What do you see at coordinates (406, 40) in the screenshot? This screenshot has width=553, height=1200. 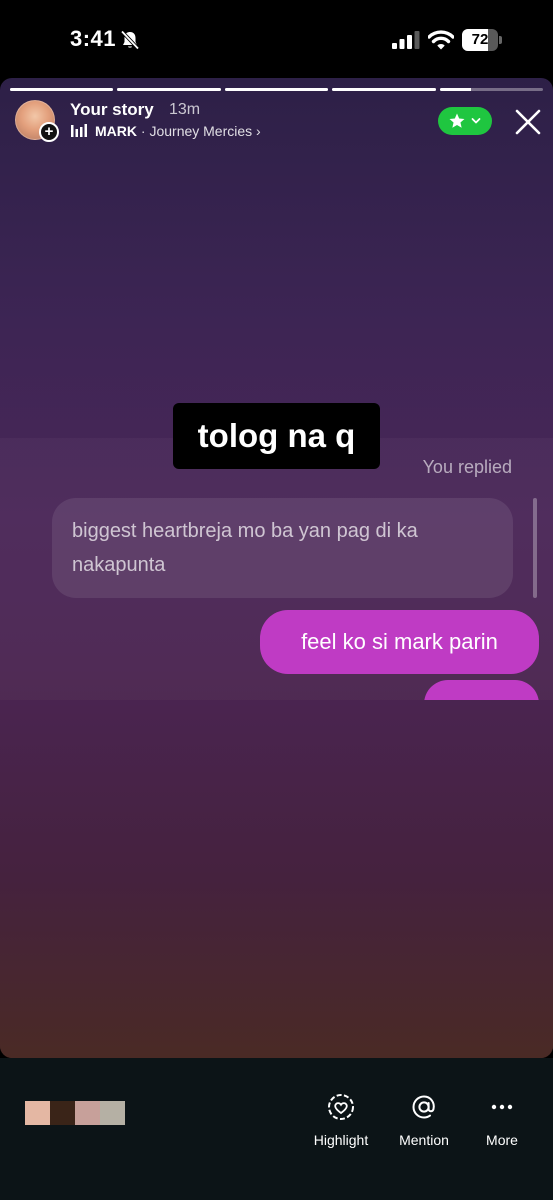 I see `cellular-signal-icon` at bounding box center [406, 40].